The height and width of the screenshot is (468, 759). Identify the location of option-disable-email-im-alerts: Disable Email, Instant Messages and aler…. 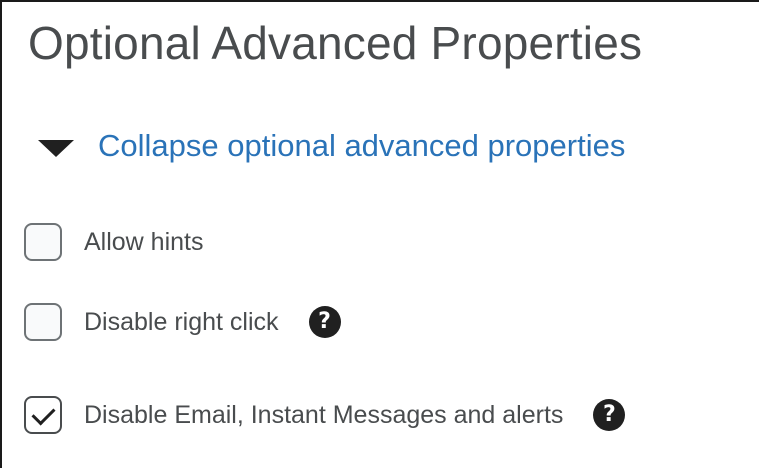
(325, 415).